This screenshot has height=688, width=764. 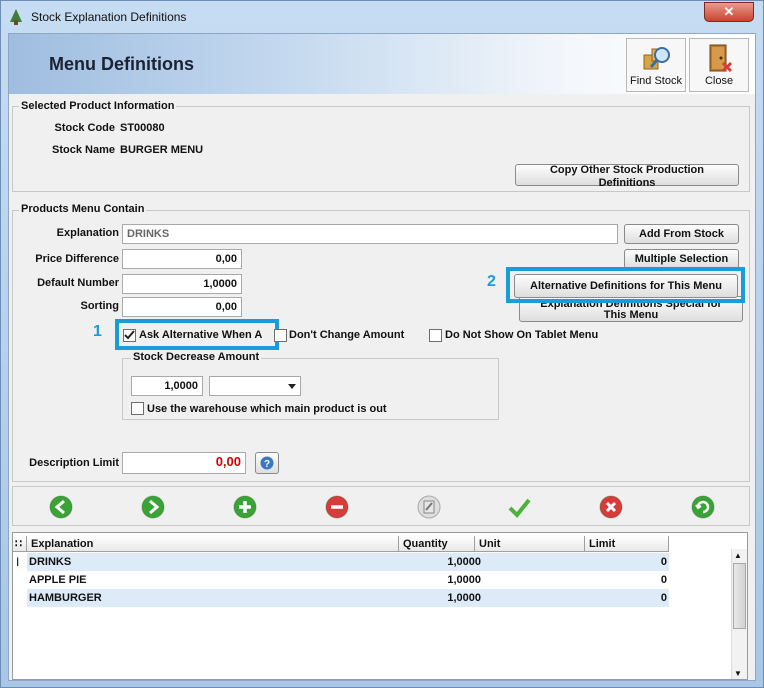 I want to click on close-toolbar-label: Close, so click(x=719, y=81).